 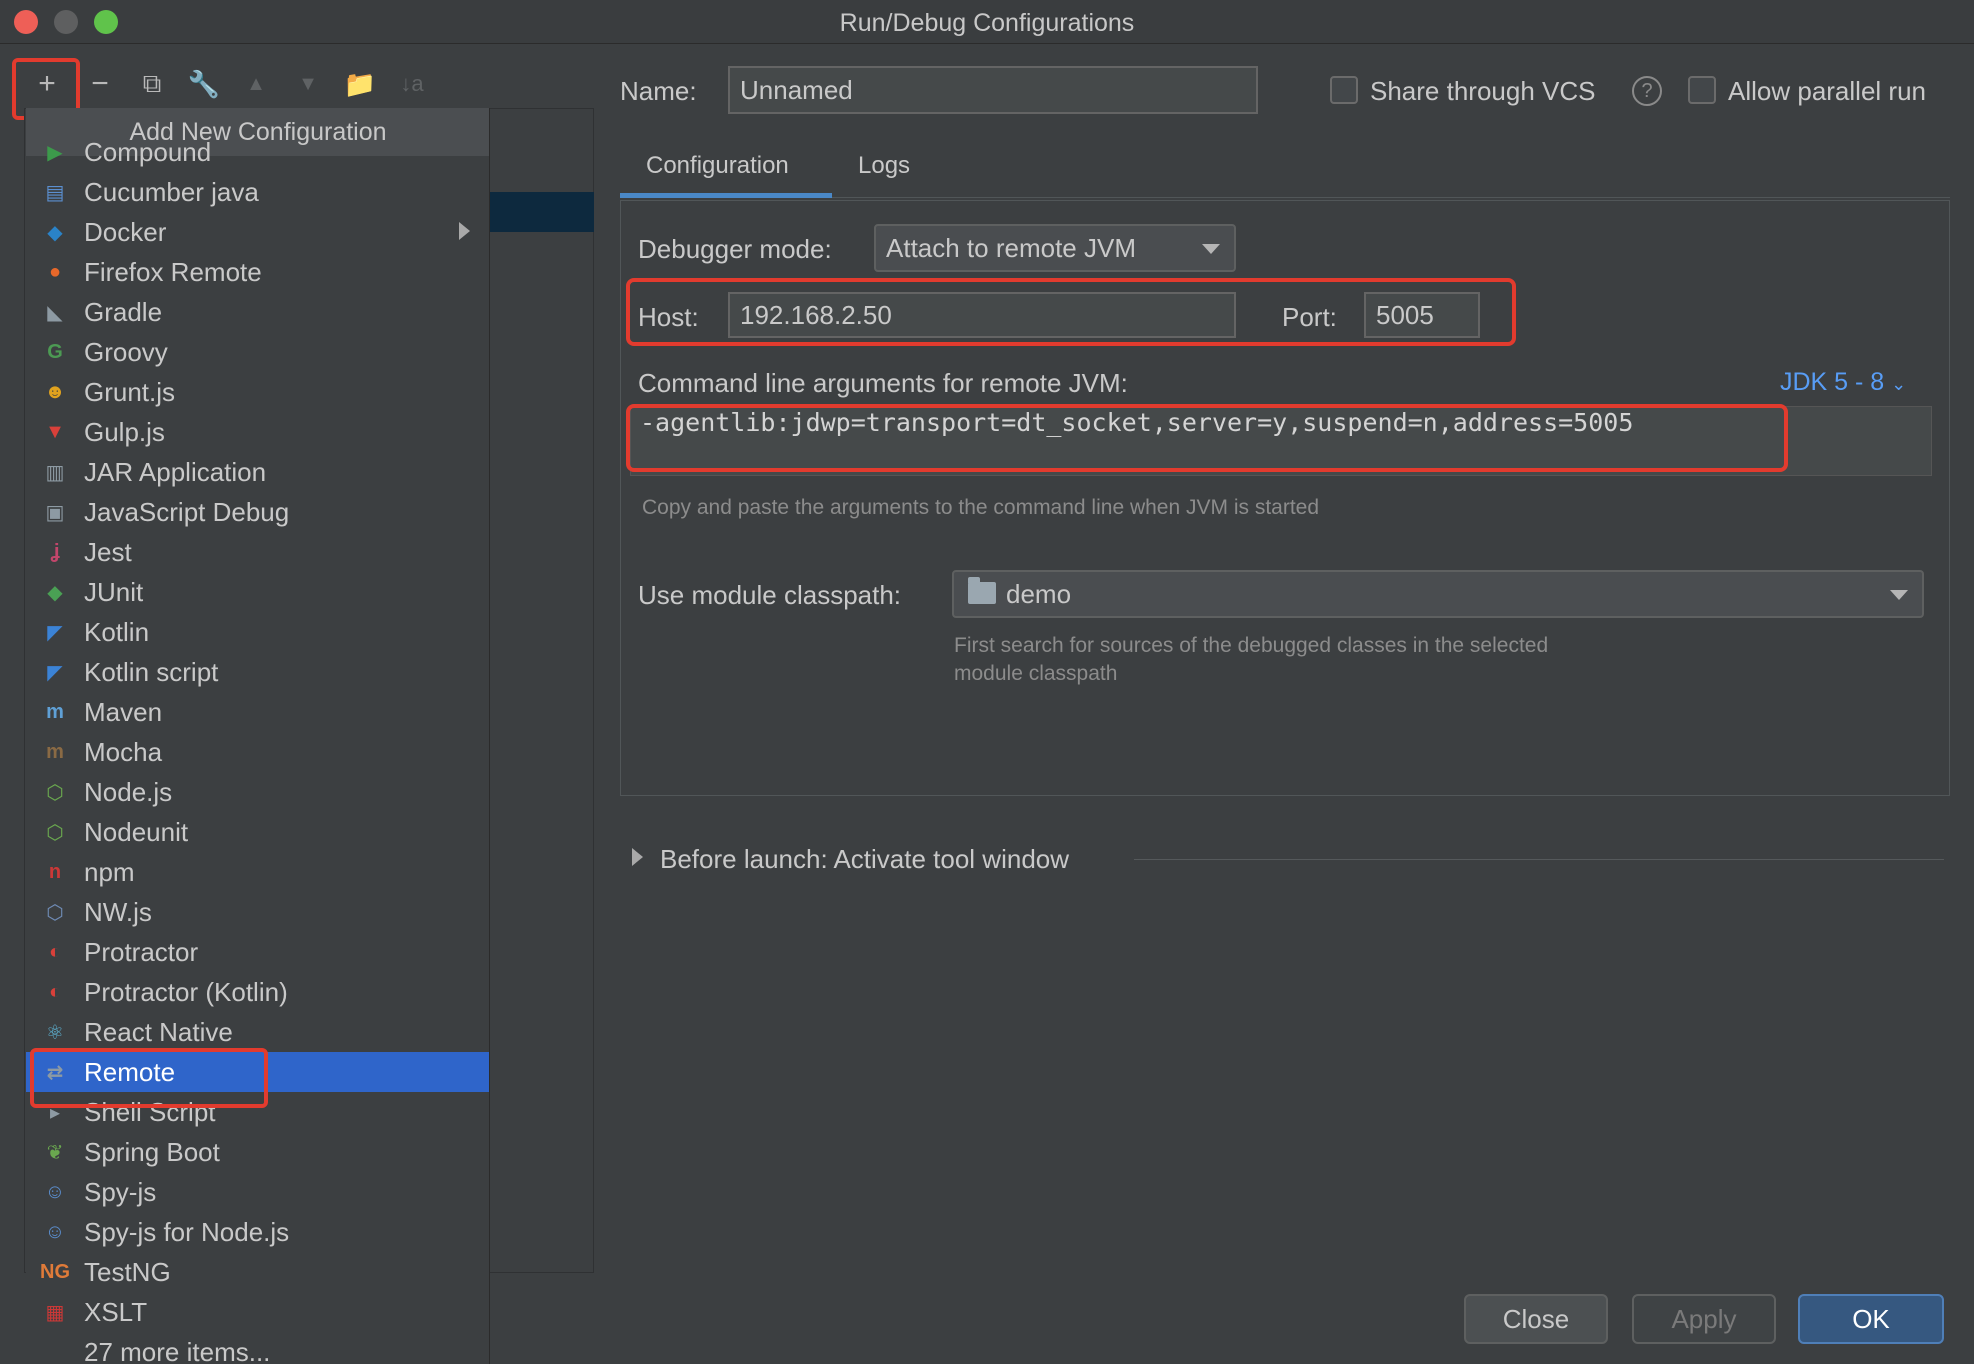 What do you see at coordinates (257, 712) in the screenshot?
I see `list-item-maven: m Maven` at bounding box center [257, 712].